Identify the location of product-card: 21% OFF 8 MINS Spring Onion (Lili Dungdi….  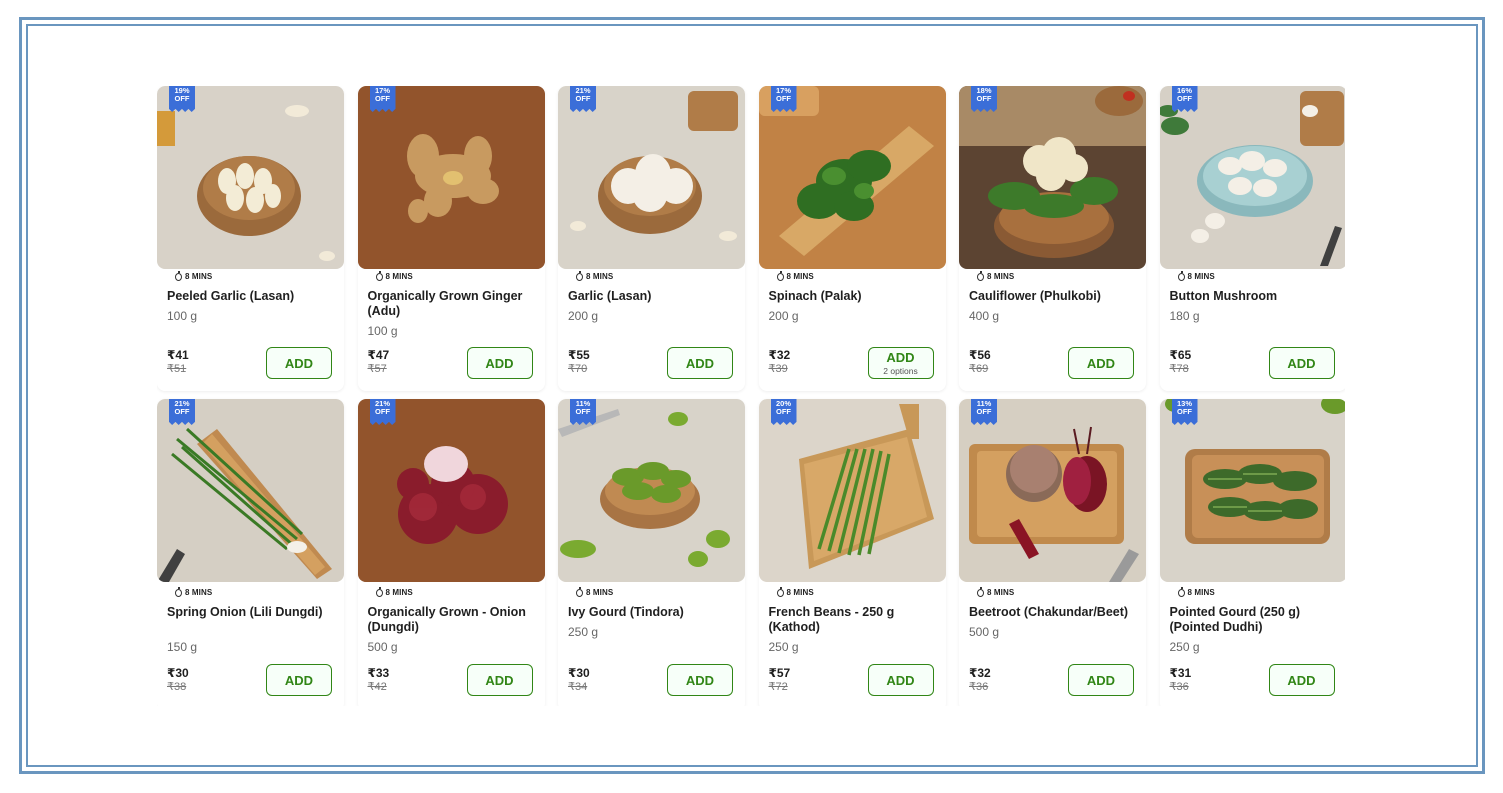
(250, 552).